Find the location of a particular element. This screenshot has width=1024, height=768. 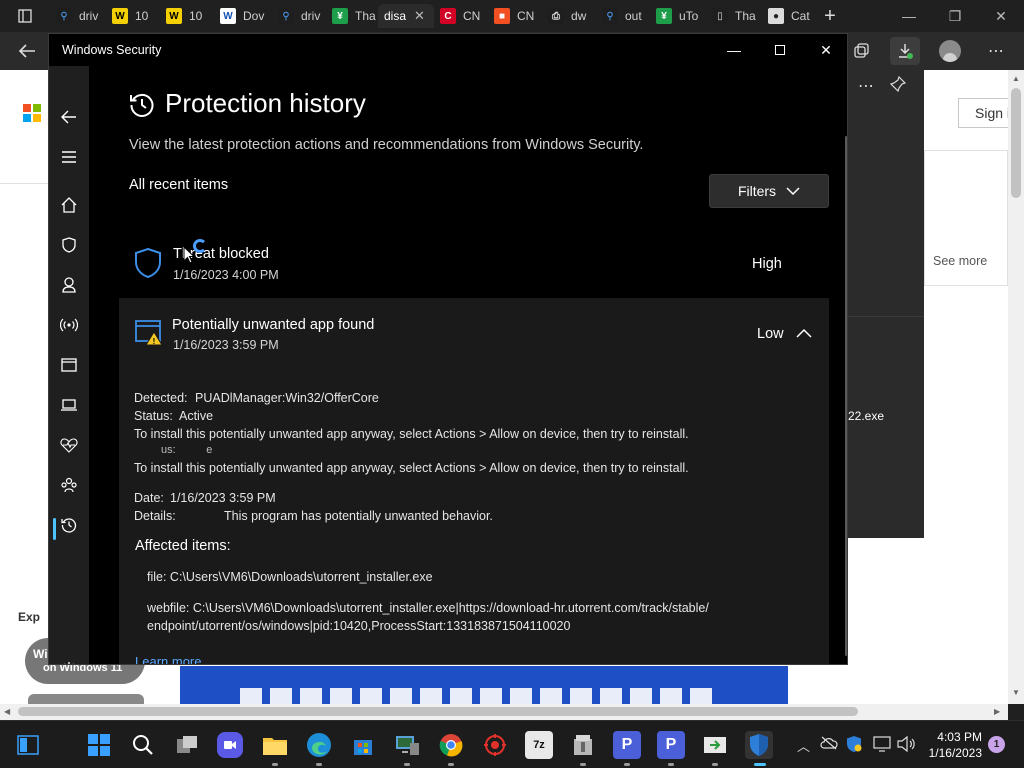

hscrollbar-thumb is located at coordinates (438, 711).